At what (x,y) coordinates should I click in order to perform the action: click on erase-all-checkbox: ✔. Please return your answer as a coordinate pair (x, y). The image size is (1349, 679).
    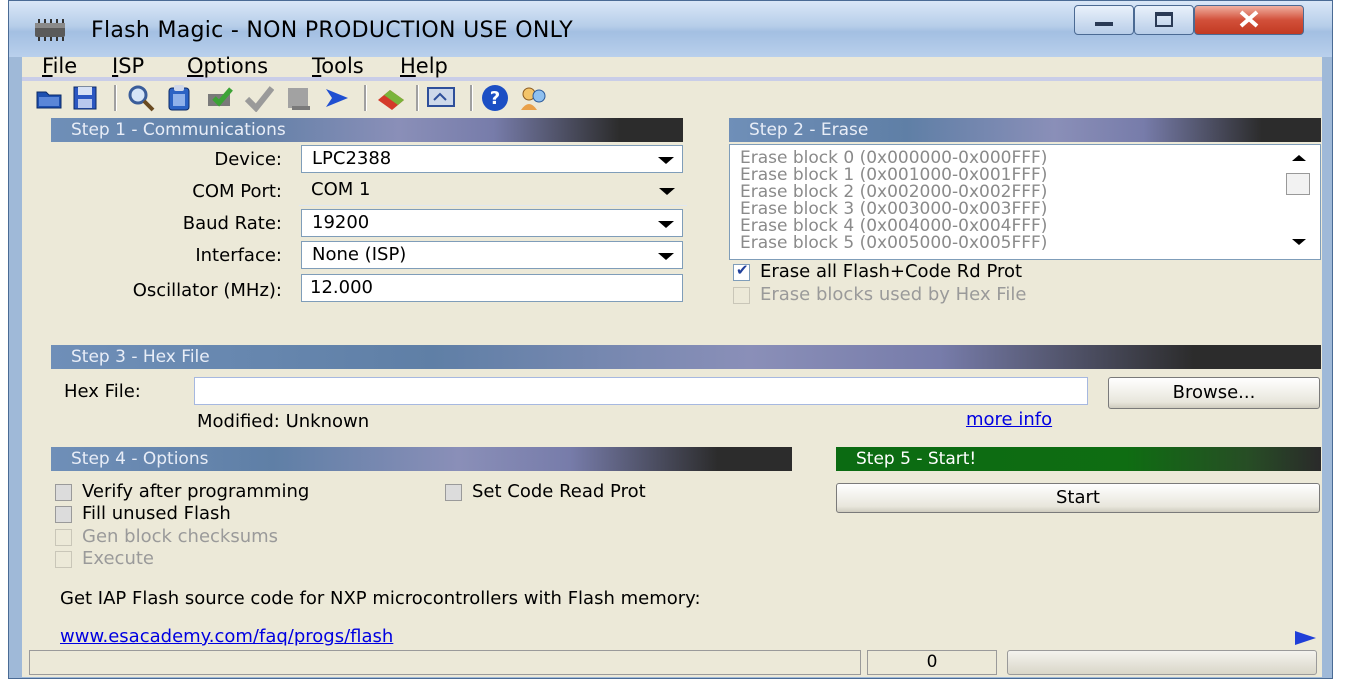
    Looking at the image, I should click on (741, 271).